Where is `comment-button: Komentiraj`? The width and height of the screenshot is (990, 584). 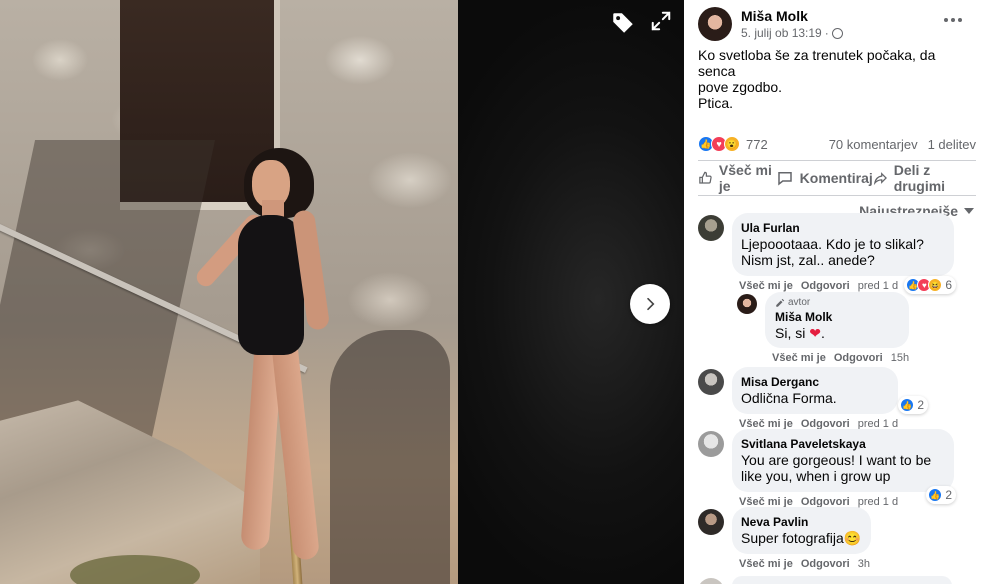
comment-button: Komentiraj is located at coordinates (824, 178).